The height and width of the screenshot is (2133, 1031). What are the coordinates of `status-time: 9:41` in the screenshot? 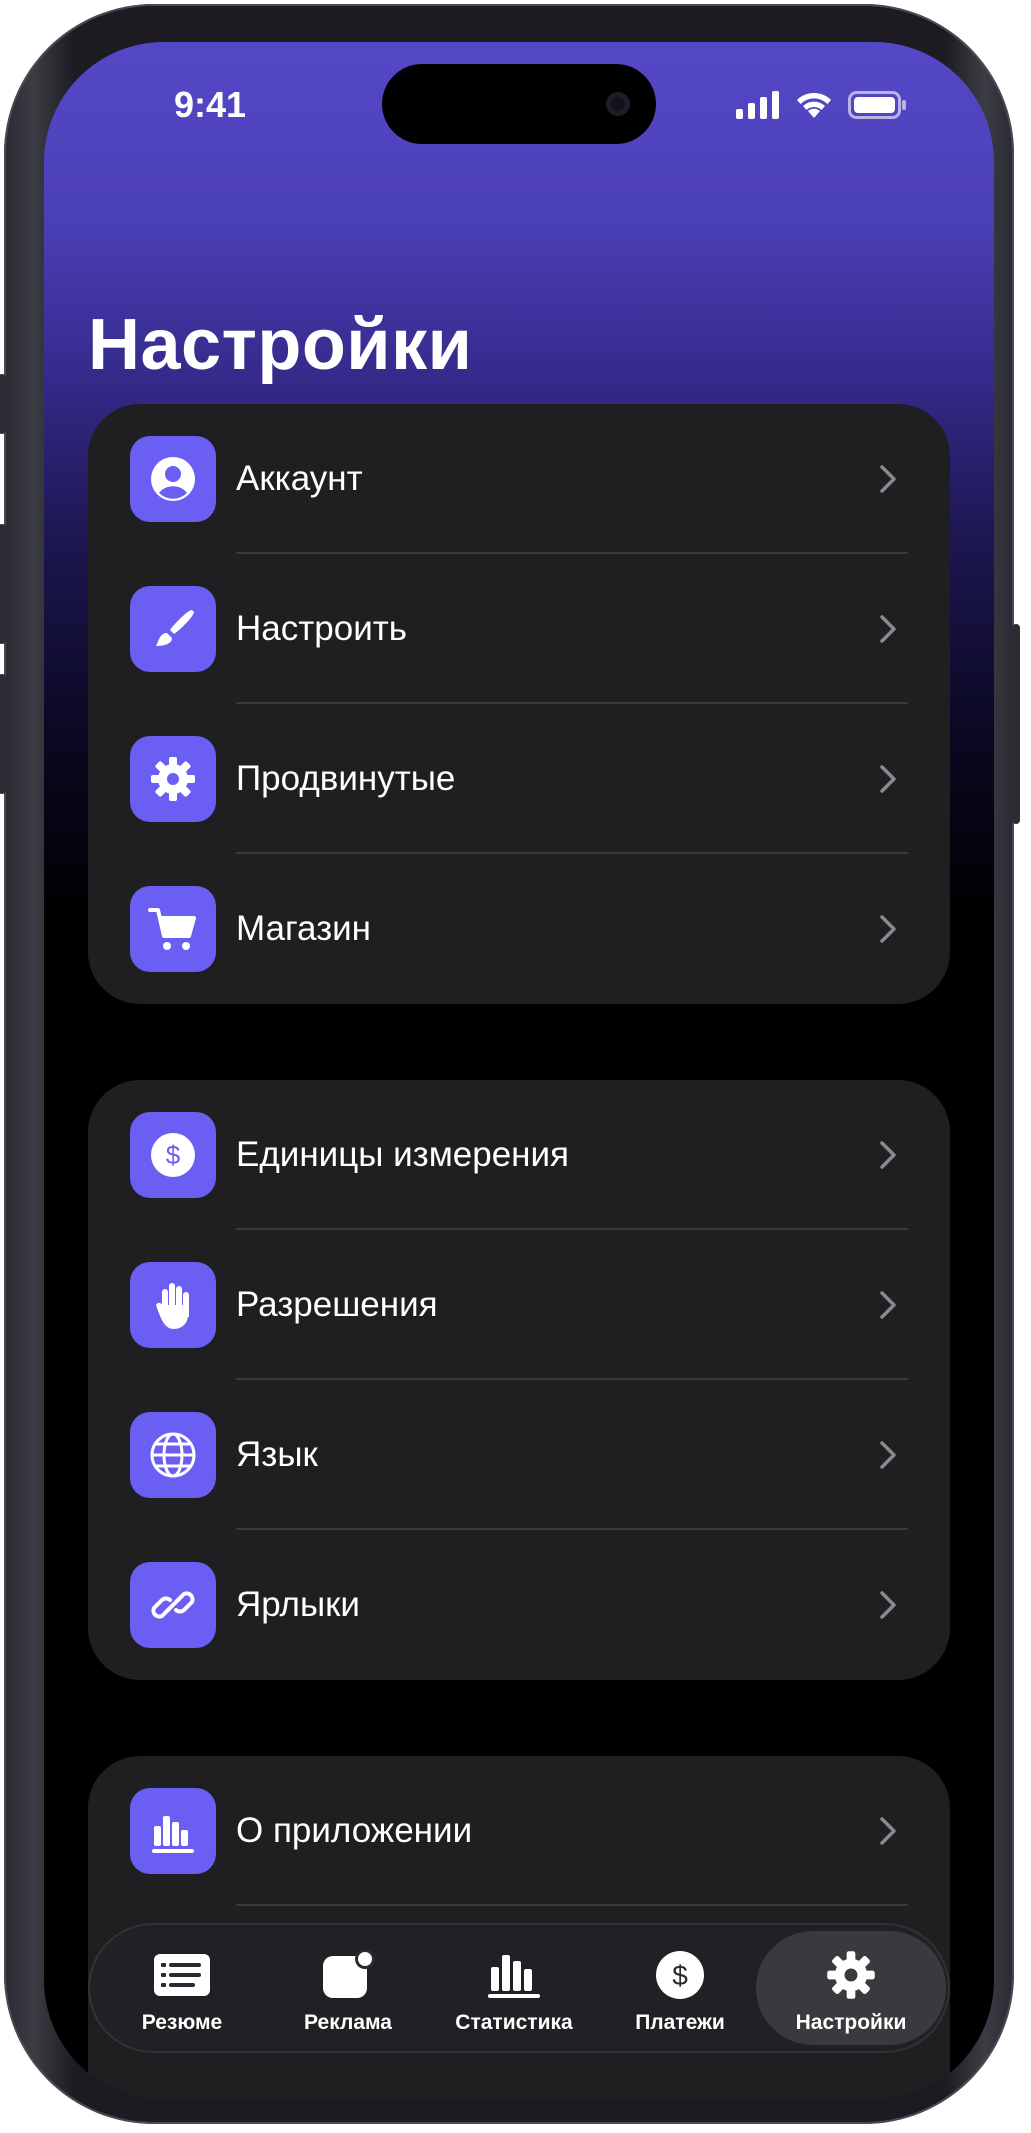 It's located at (210, 104).